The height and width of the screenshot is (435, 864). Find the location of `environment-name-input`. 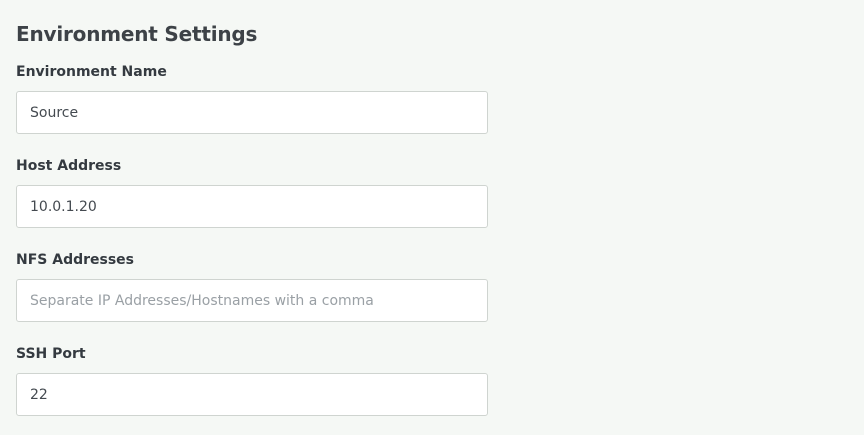

environment-name-input is located at coordinates (252, 112).